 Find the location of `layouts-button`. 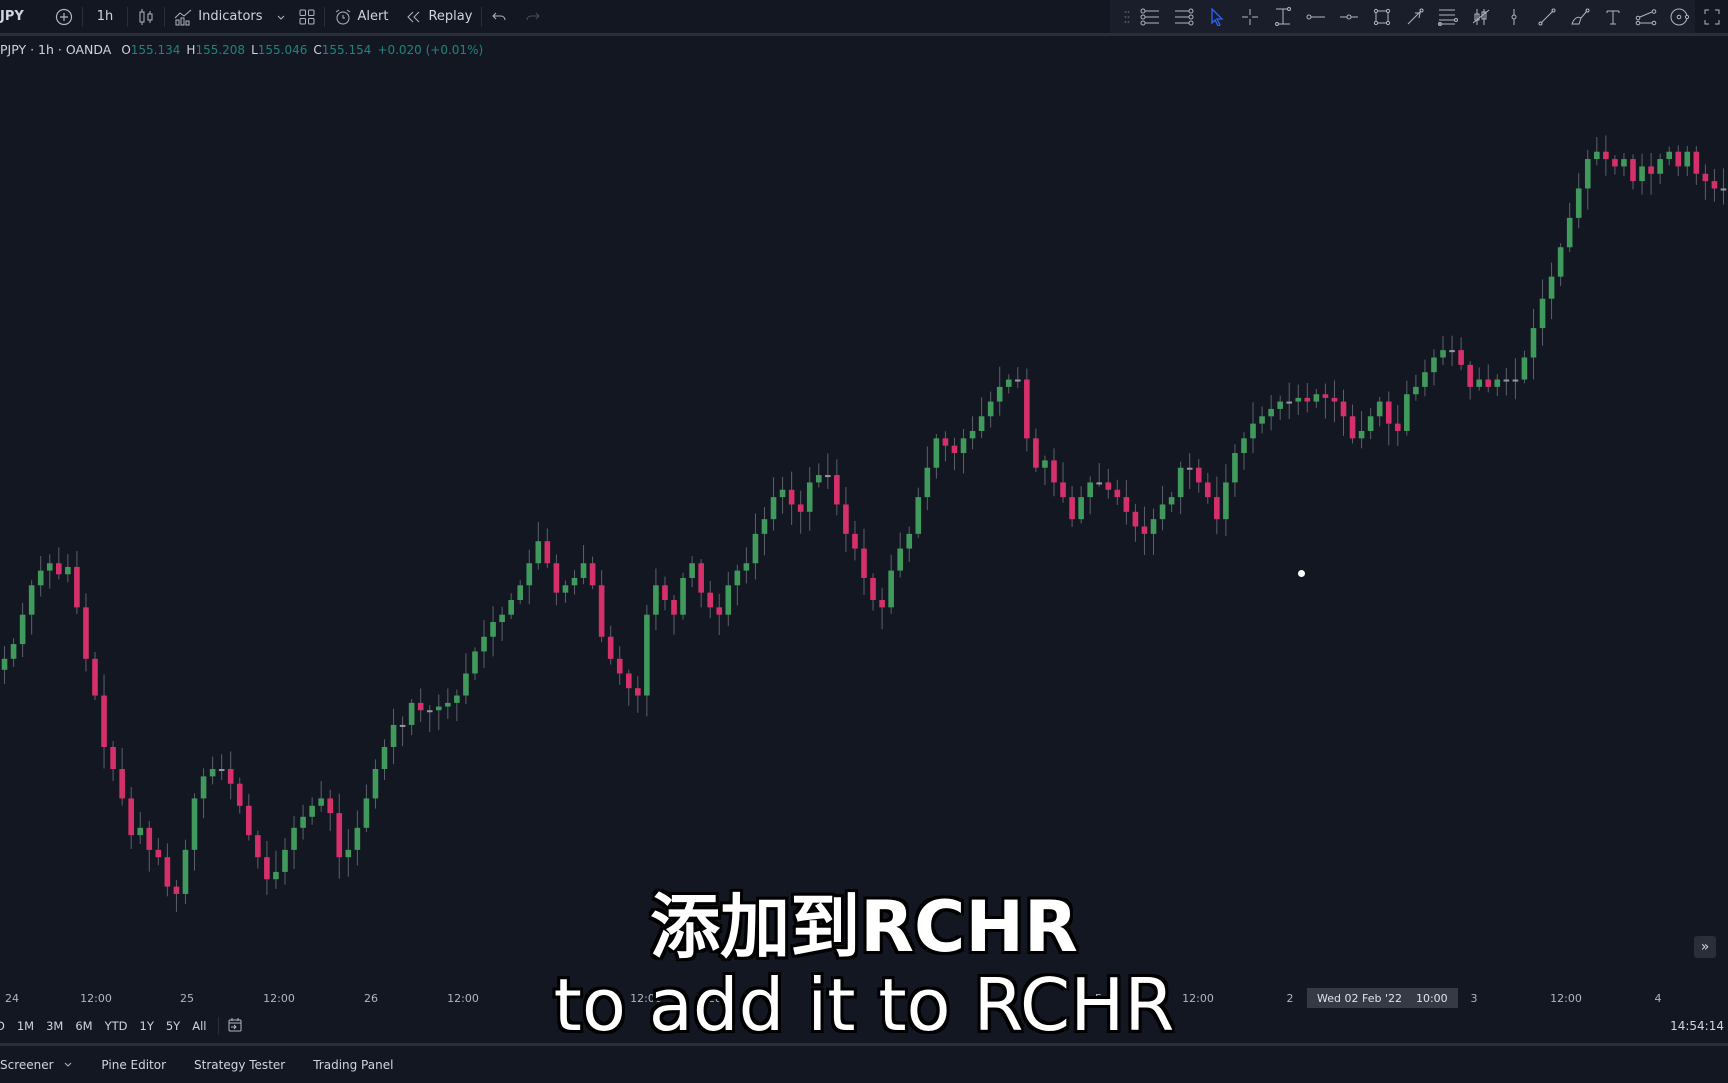

layouts-button is located at coordinates (307, 16).